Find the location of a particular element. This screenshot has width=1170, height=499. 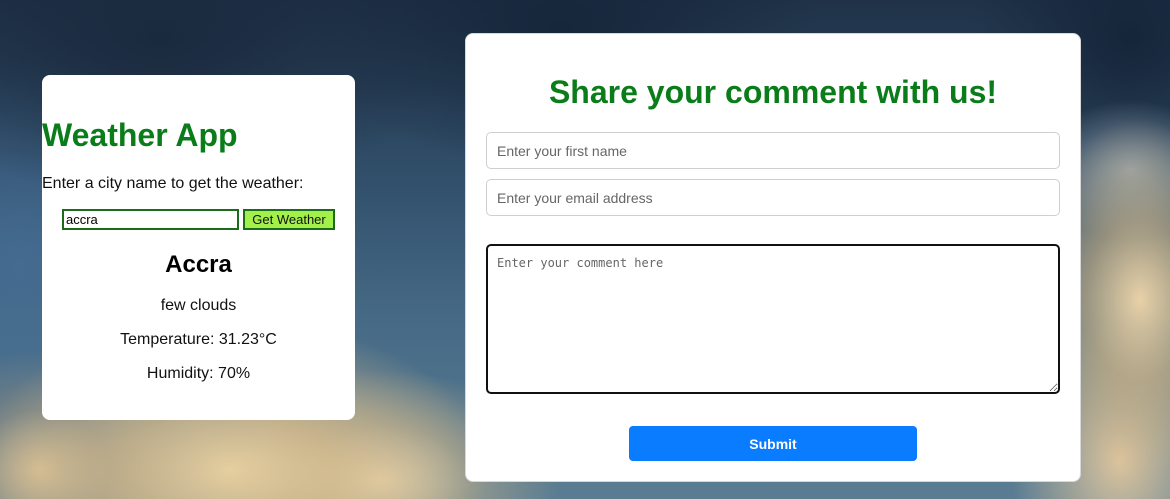

weather-search-form: Get Weather is located at coordinates (199, 220).